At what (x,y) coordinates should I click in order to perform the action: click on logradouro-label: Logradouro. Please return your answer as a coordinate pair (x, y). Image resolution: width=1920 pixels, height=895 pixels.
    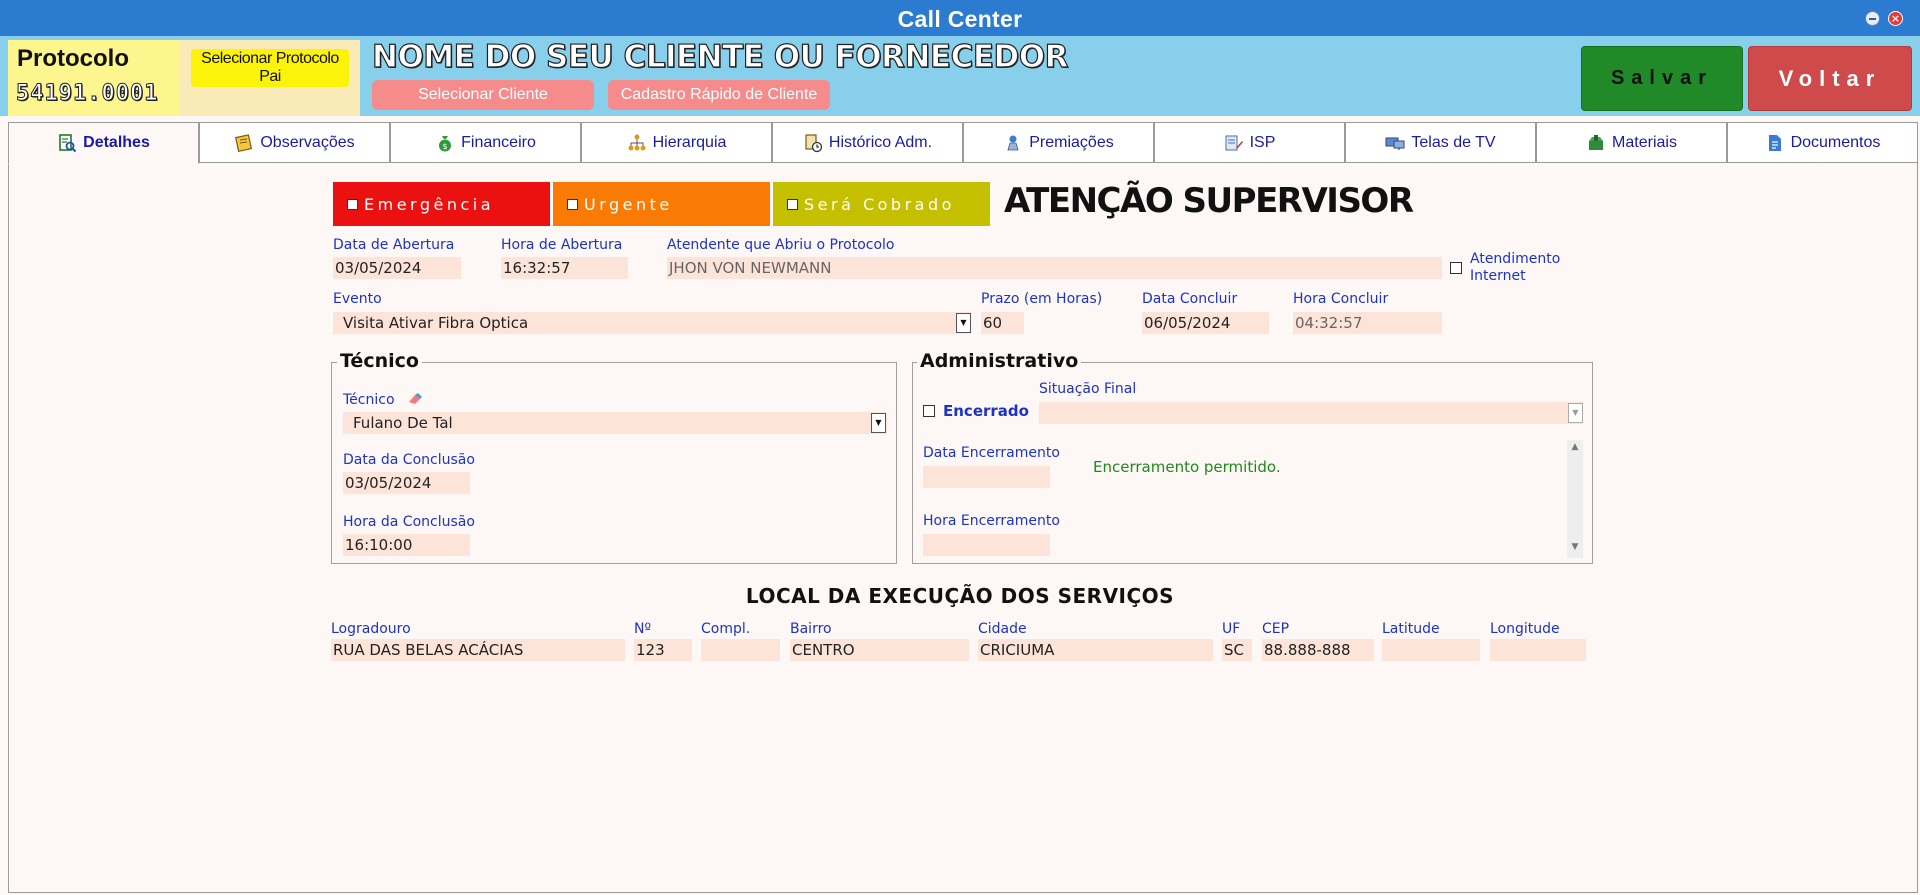
    Looking at the image, I should click on (371, 629).